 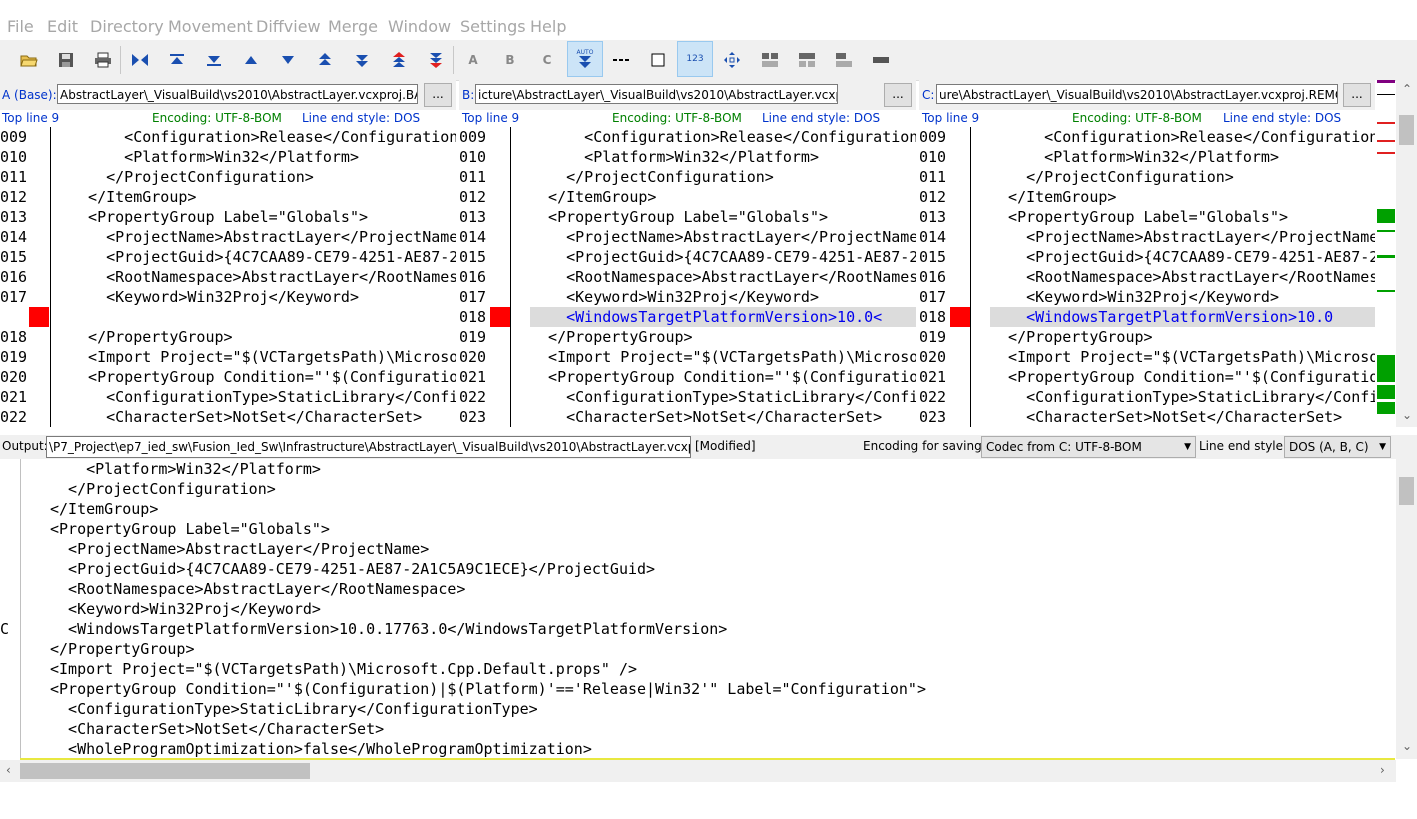 I want to click on line-number: 011, so click(x=473, y=177).